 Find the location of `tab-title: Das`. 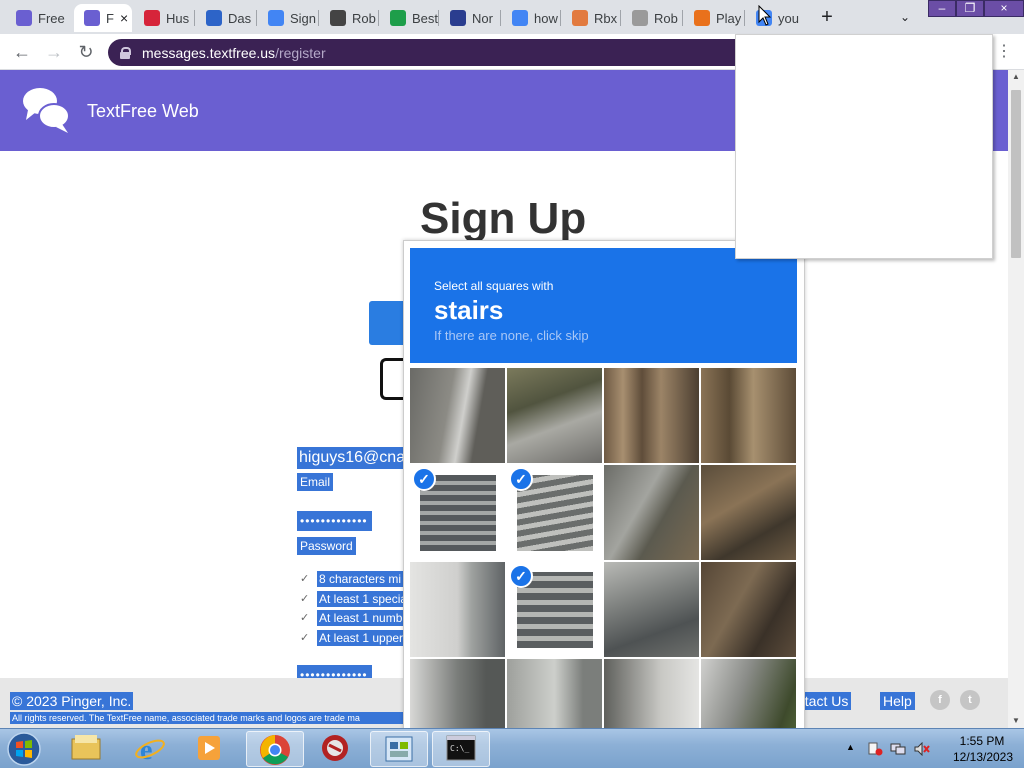

tab-title: Das is located at coordinates (240, 18).